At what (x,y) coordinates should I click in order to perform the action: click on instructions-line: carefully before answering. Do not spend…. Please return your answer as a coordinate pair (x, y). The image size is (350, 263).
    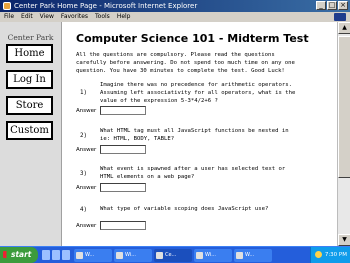
    Looking at the image, I should click on (185, 63).